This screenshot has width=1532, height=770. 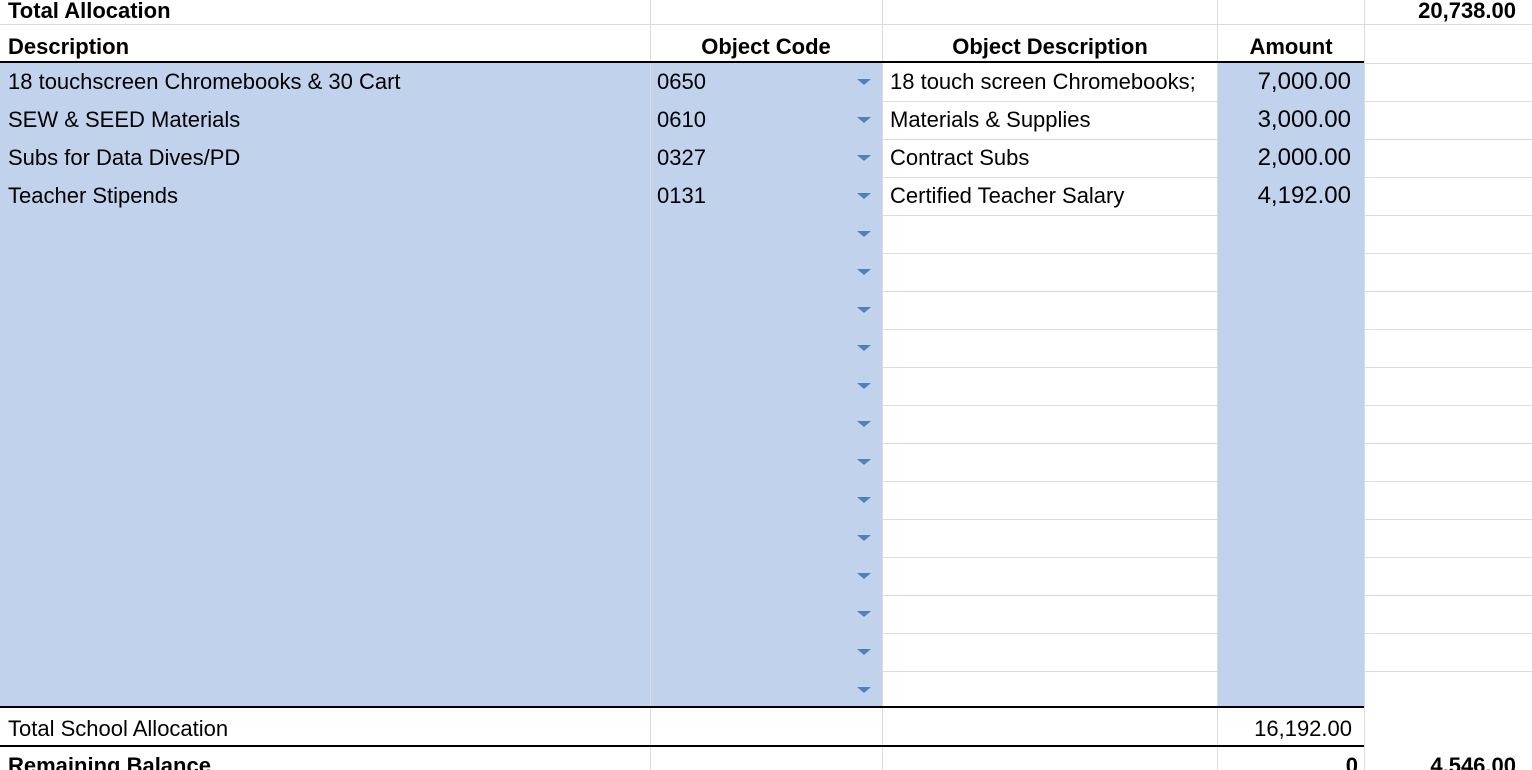 I want to click on remaining-balance-amount: 0, so click(x=1288, y=758).